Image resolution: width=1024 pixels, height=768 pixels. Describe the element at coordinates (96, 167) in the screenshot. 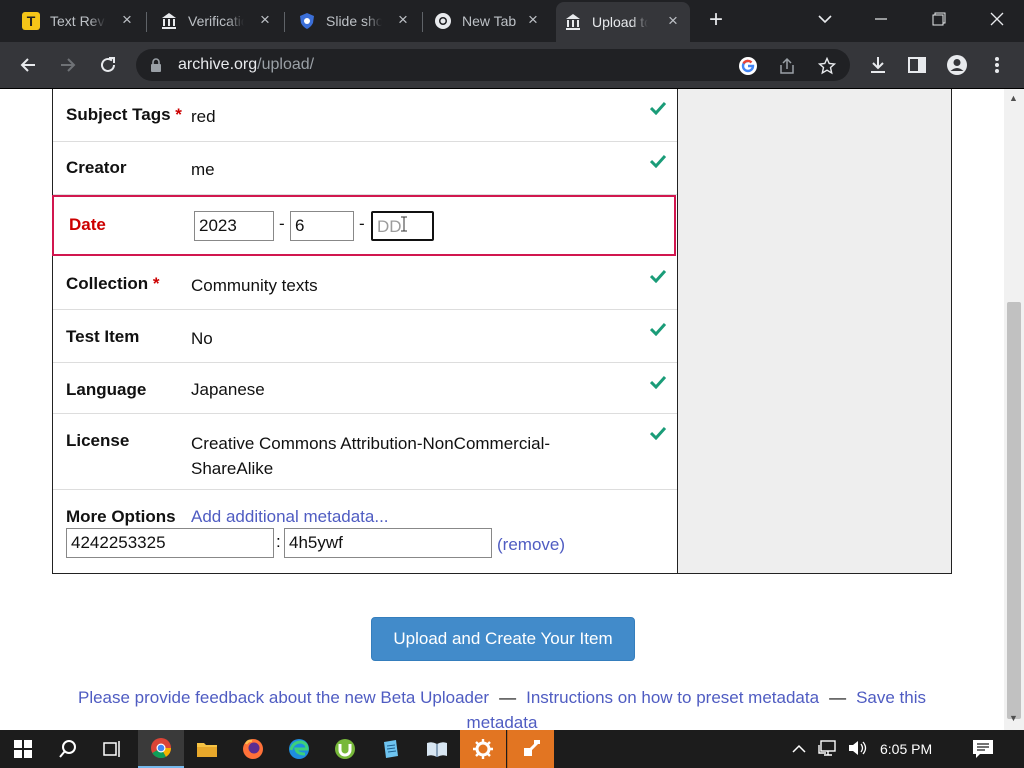

I see `creator-label: Creator` at that location.